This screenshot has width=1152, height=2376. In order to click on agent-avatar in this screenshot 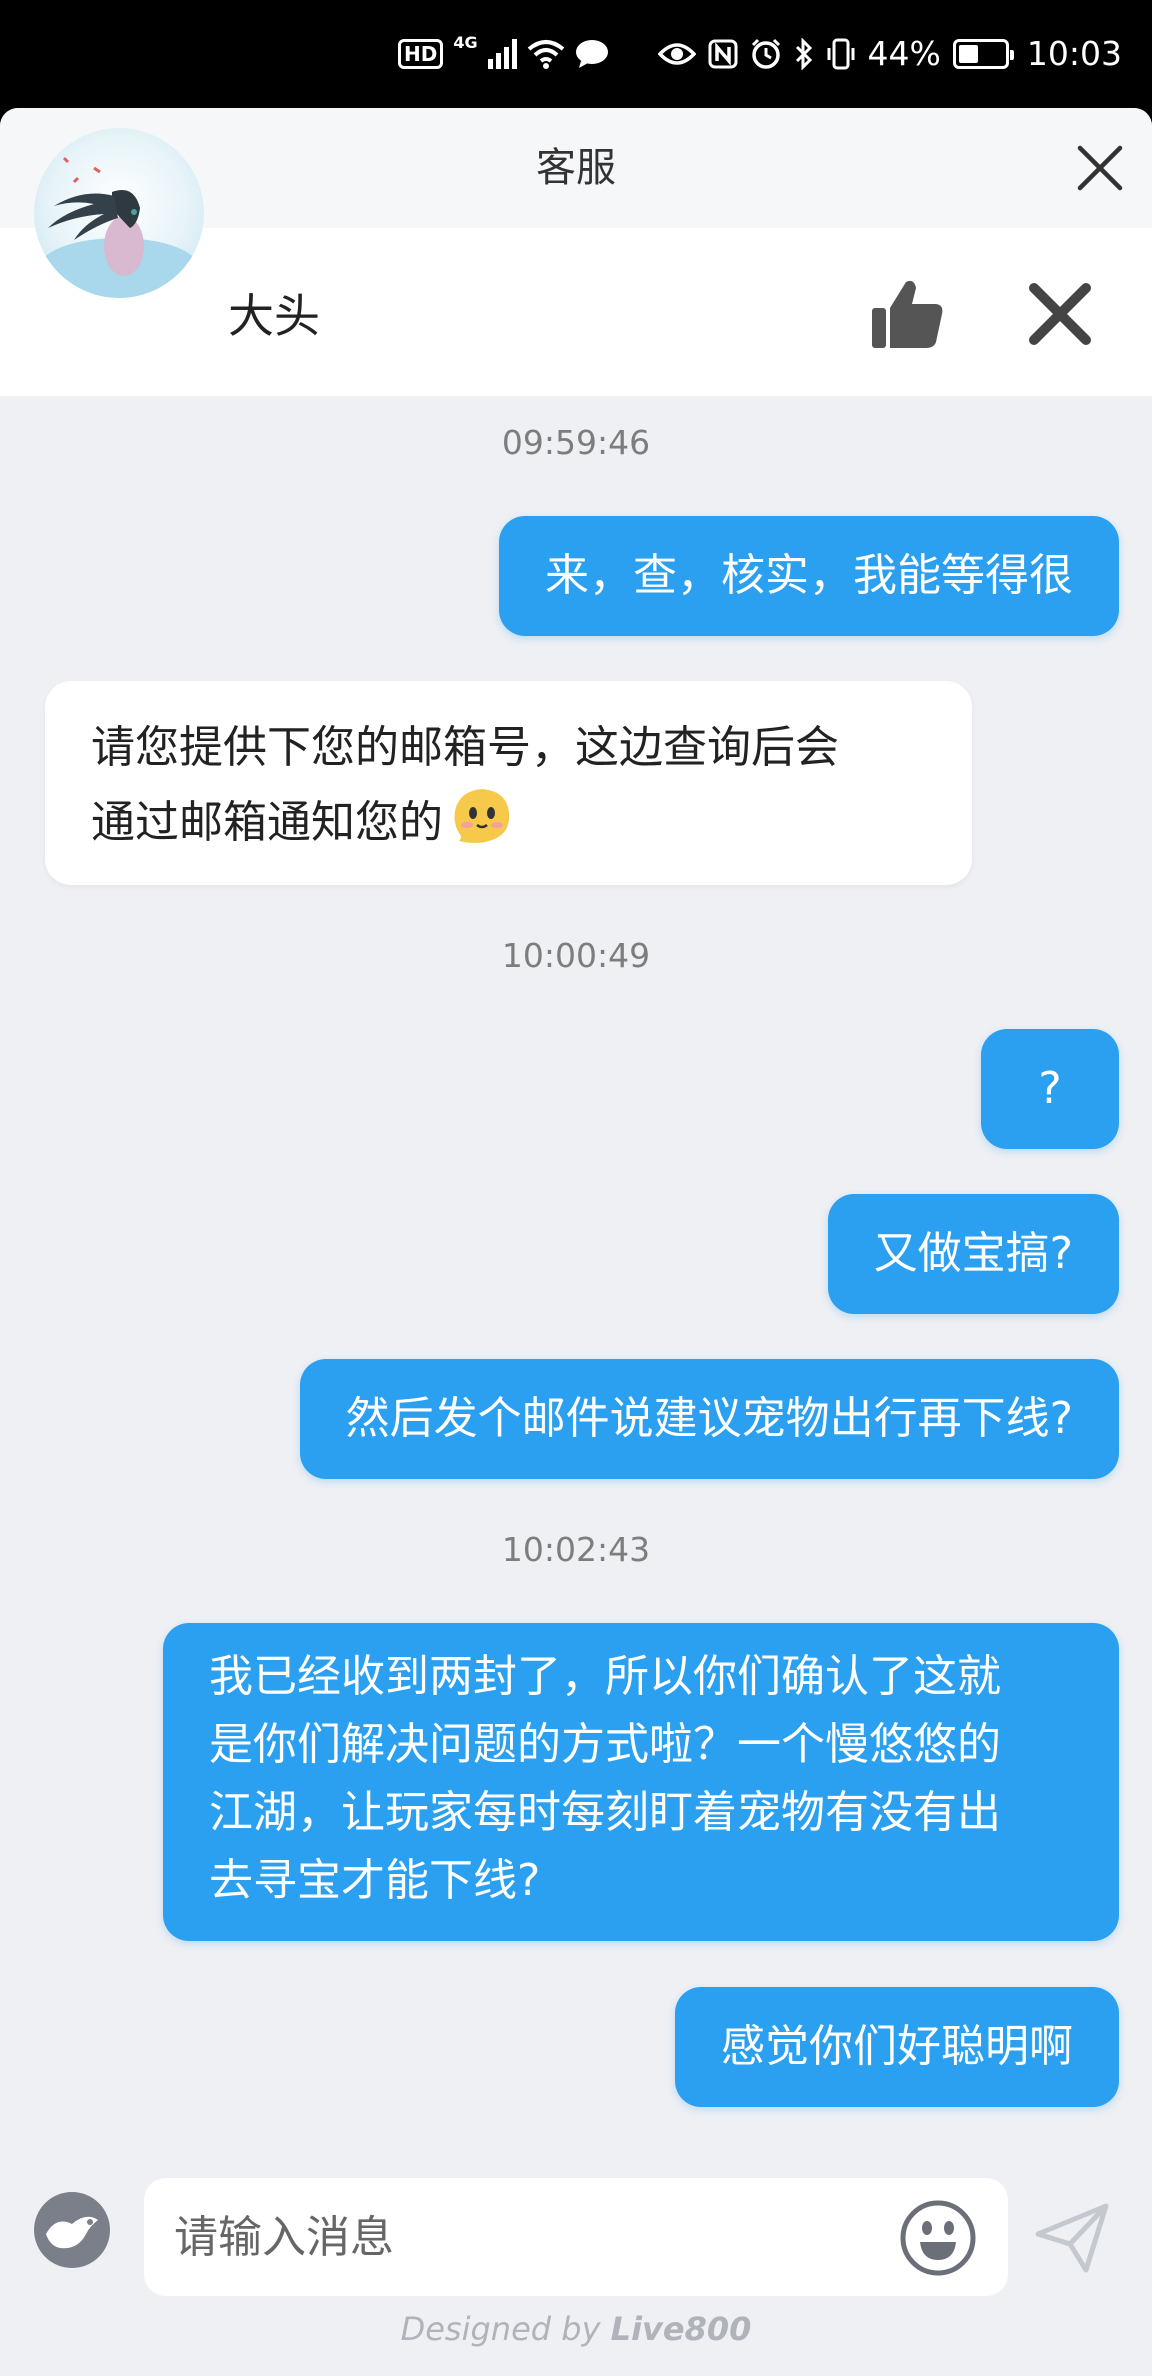, I will do `click(119, 213)`.